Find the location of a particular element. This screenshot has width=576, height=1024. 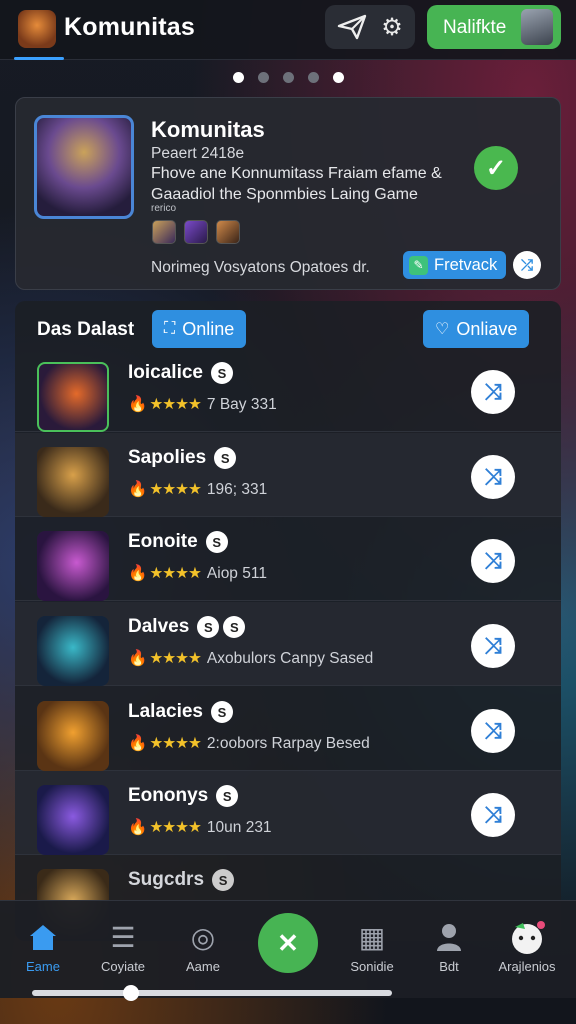

nav-aame: ◎ Aame is located at coordinates (203, 947).